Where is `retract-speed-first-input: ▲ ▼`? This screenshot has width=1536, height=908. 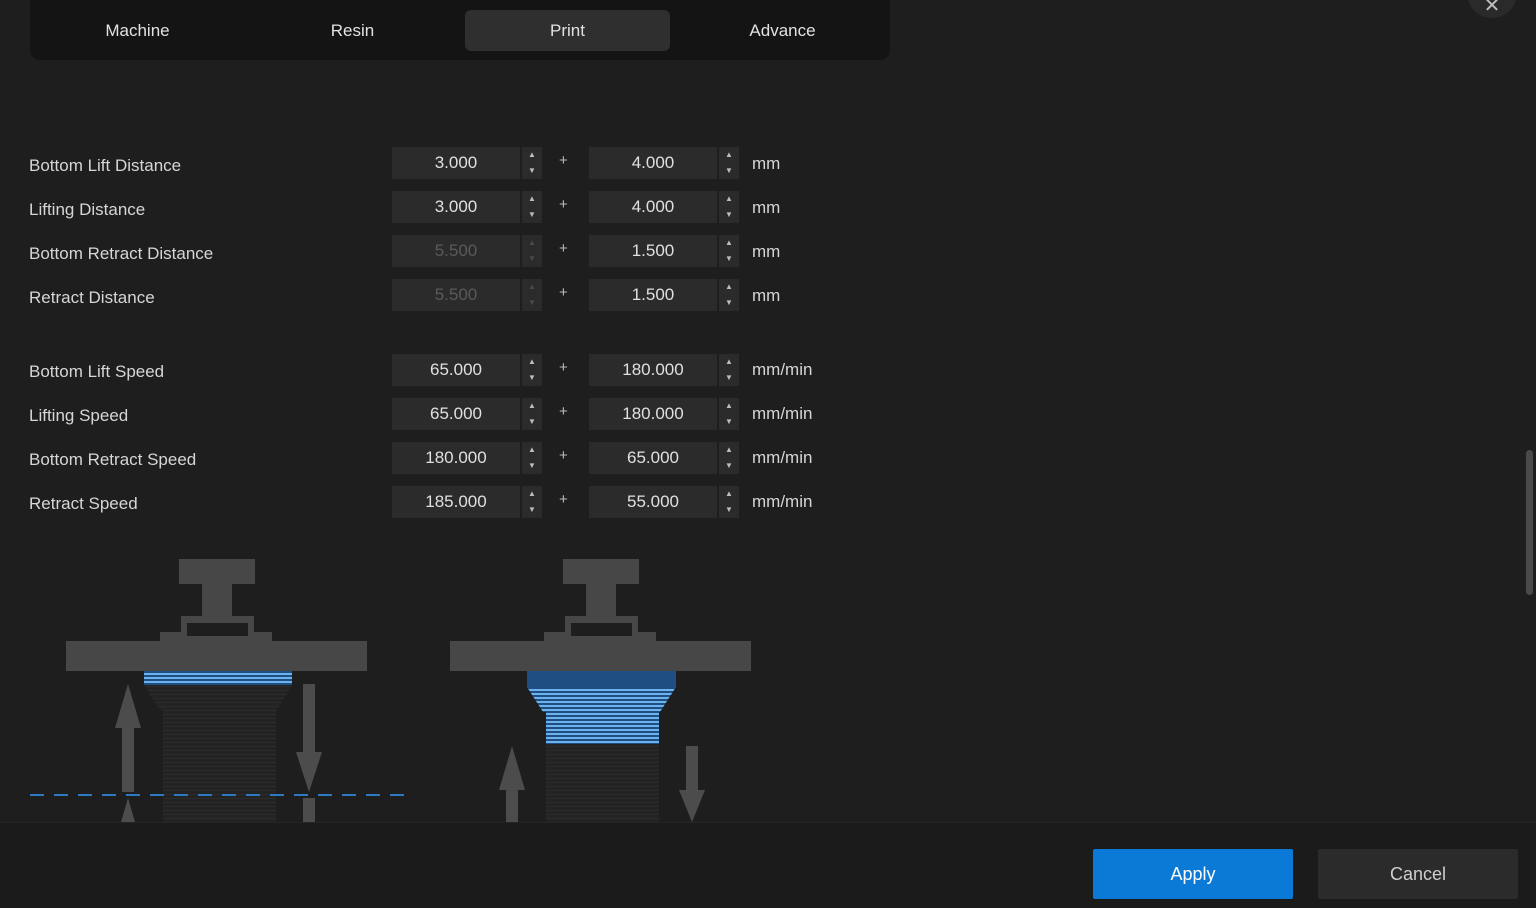 retract-speed-first-input: ▲ ▼ is located at coordinates (467, 502).